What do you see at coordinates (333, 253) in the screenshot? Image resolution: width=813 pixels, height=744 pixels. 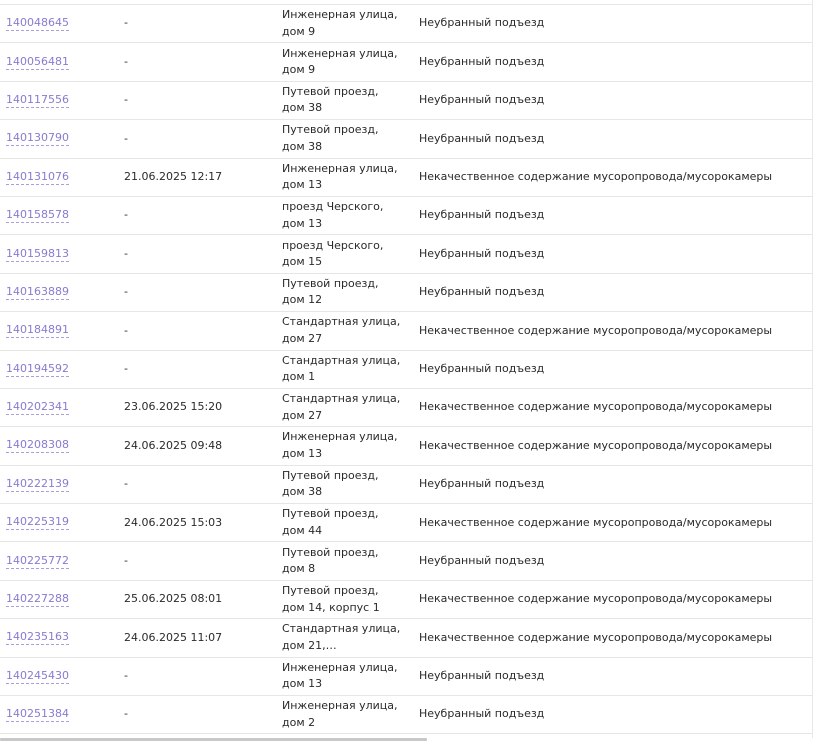 I see `appeal-address: проезд Черского, дом 15` at bounding box center [333, 253].